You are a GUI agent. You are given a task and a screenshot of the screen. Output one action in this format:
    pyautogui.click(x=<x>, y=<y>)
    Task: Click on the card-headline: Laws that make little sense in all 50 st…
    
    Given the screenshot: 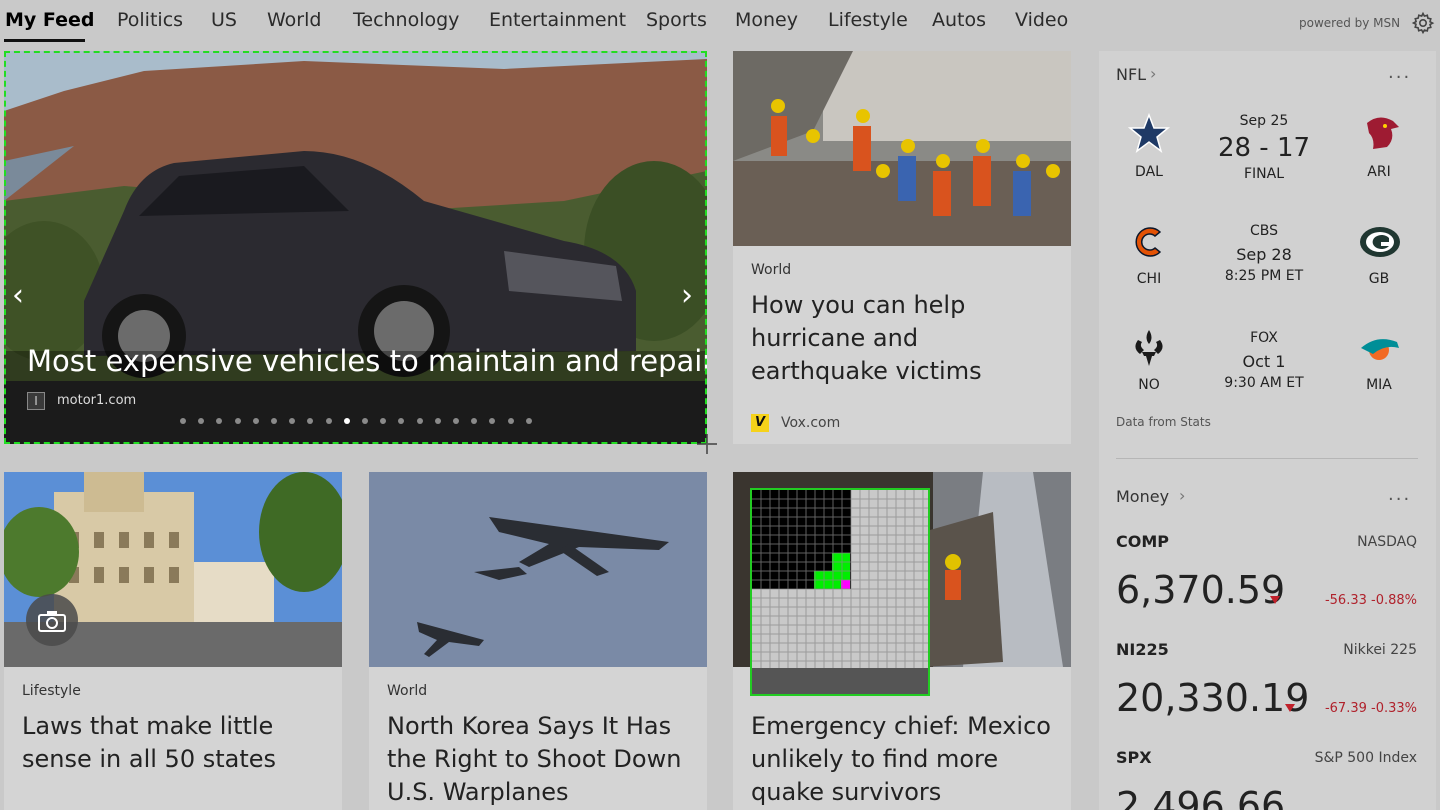 What is the action you would take?
    pyautogui.click(x=172, y=743)
    